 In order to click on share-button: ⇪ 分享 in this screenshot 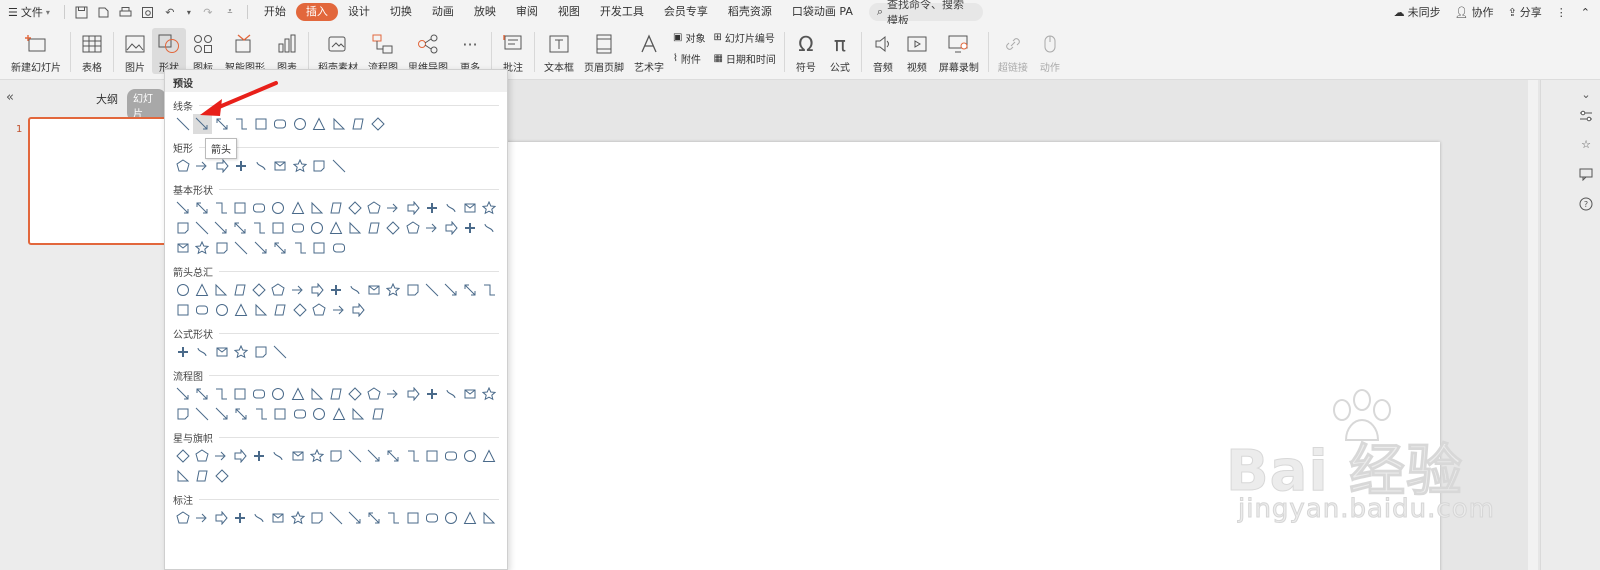, I will do `click(1525, 12)`.